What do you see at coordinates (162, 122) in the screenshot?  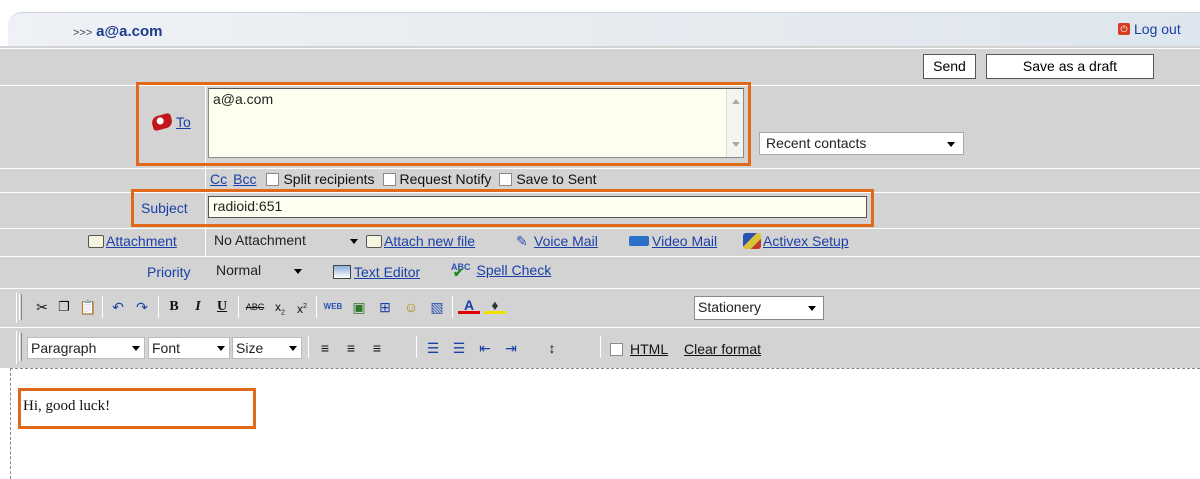 I see `address-book-icon` at bounding box center [162, 122].